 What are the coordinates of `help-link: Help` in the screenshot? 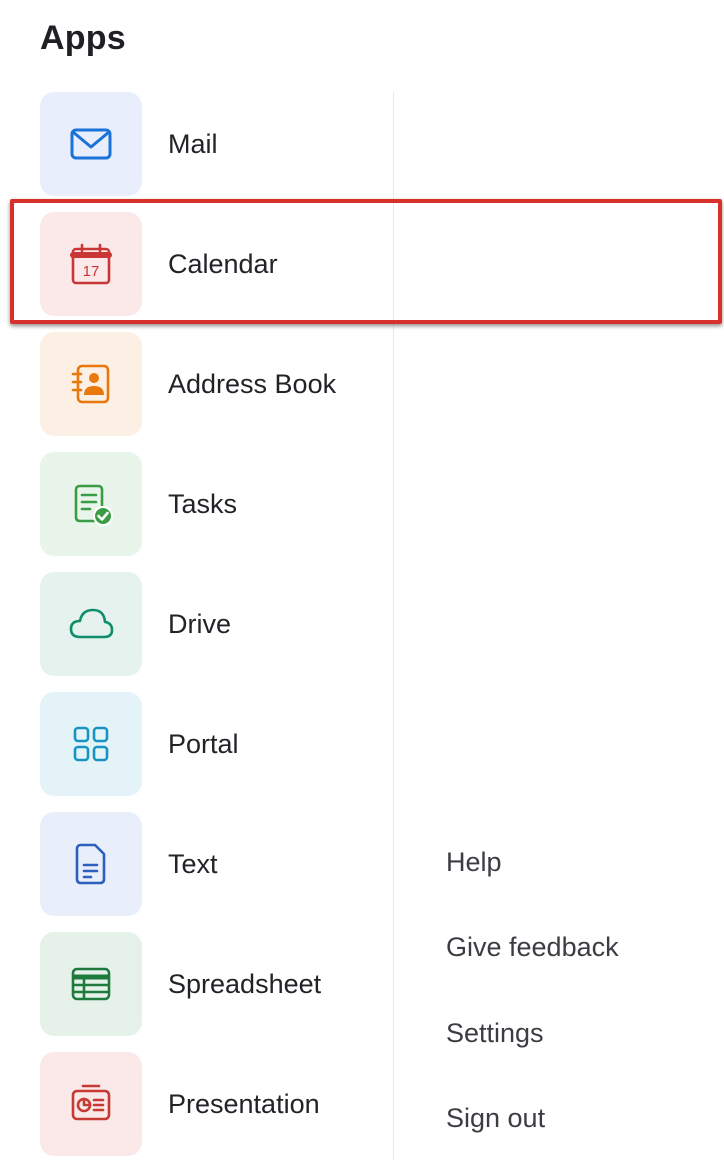 It's located at (474, 862).